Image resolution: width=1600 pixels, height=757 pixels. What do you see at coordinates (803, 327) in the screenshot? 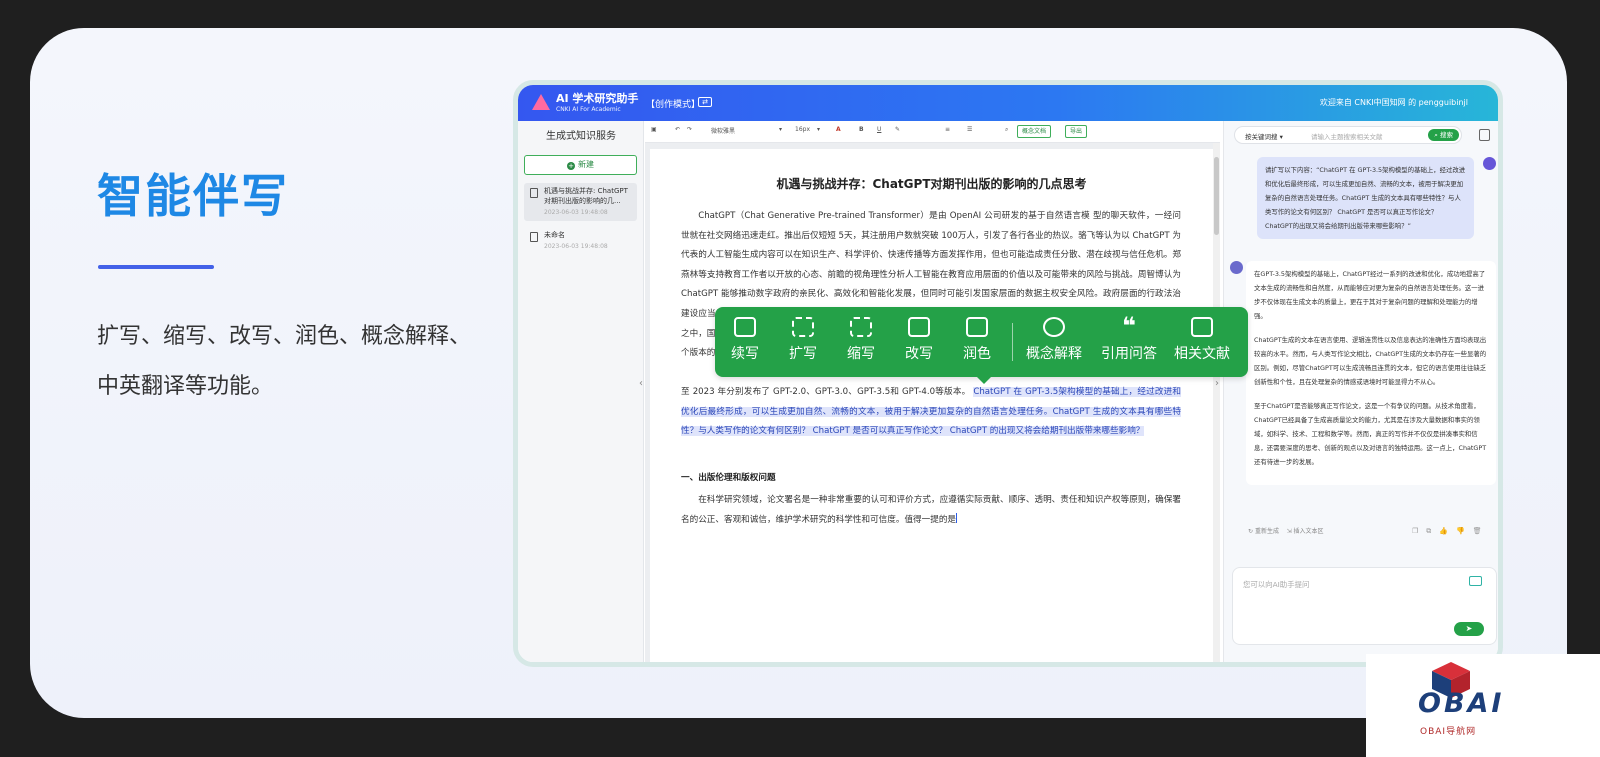
I see `expand-icon` at bounding box center [803, 327].